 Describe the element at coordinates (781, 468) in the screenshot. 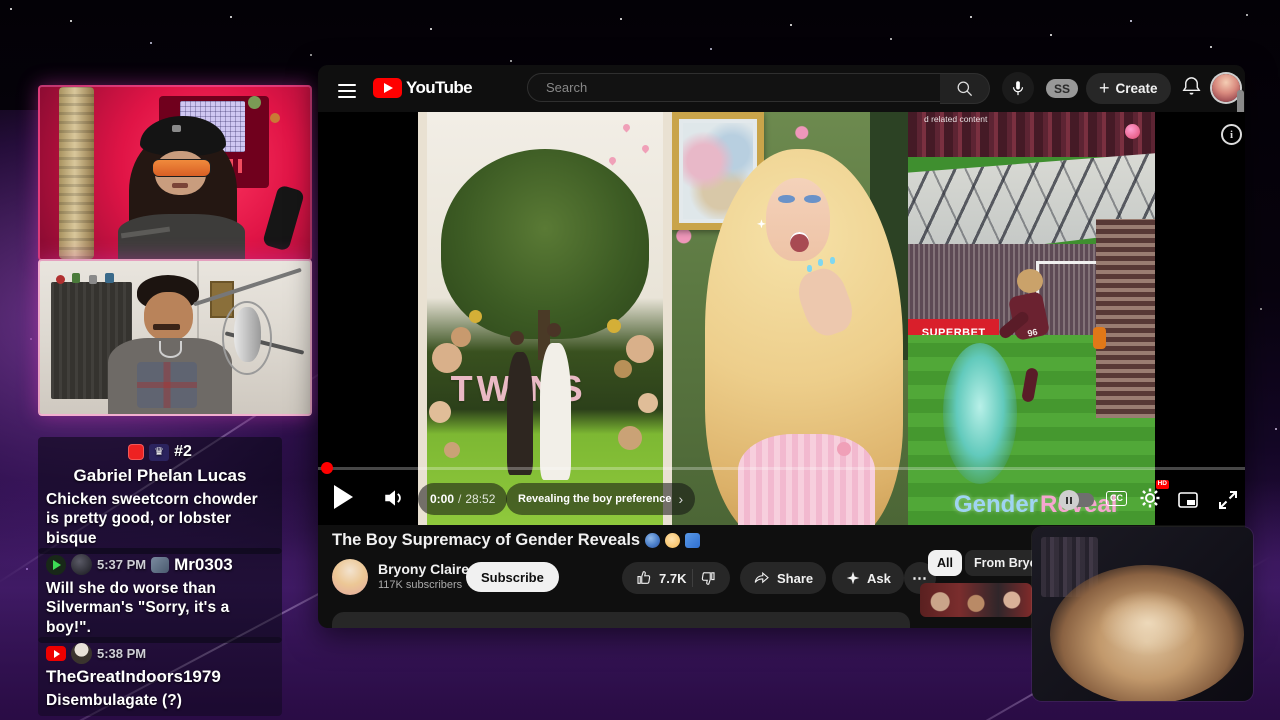

I see `progress-bar` at that location.